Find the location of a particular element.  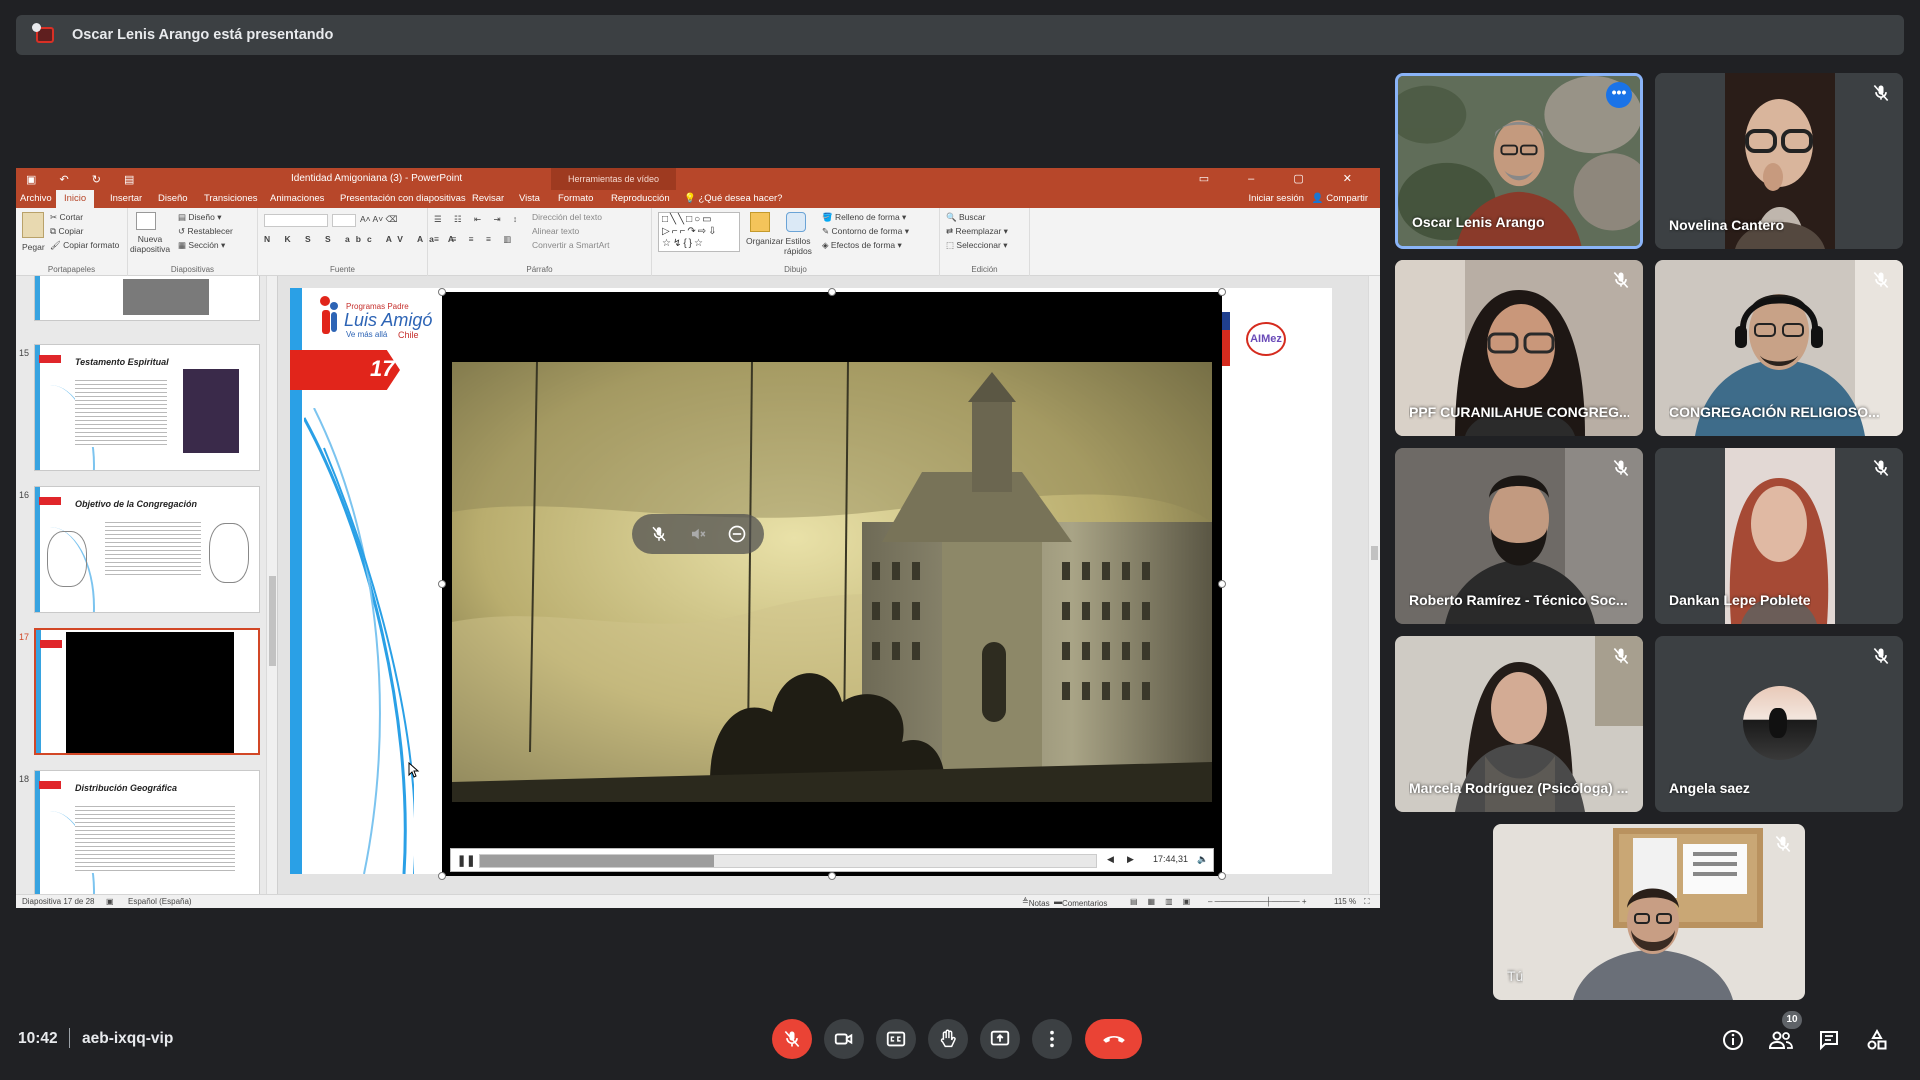

forward-icon: ▶ is located at coordinates (1130, 859).